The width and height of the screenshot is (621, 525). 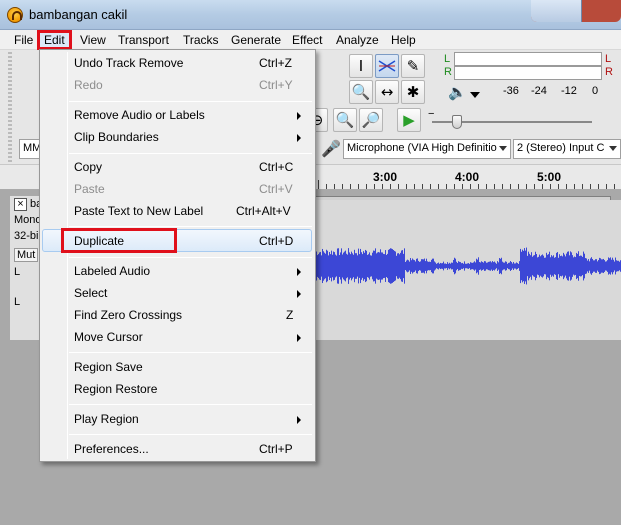 What do you see at coordinates (256, 40) in the screenshot?
I see `menu-generate: Generate` at bounding box center [256, 40].